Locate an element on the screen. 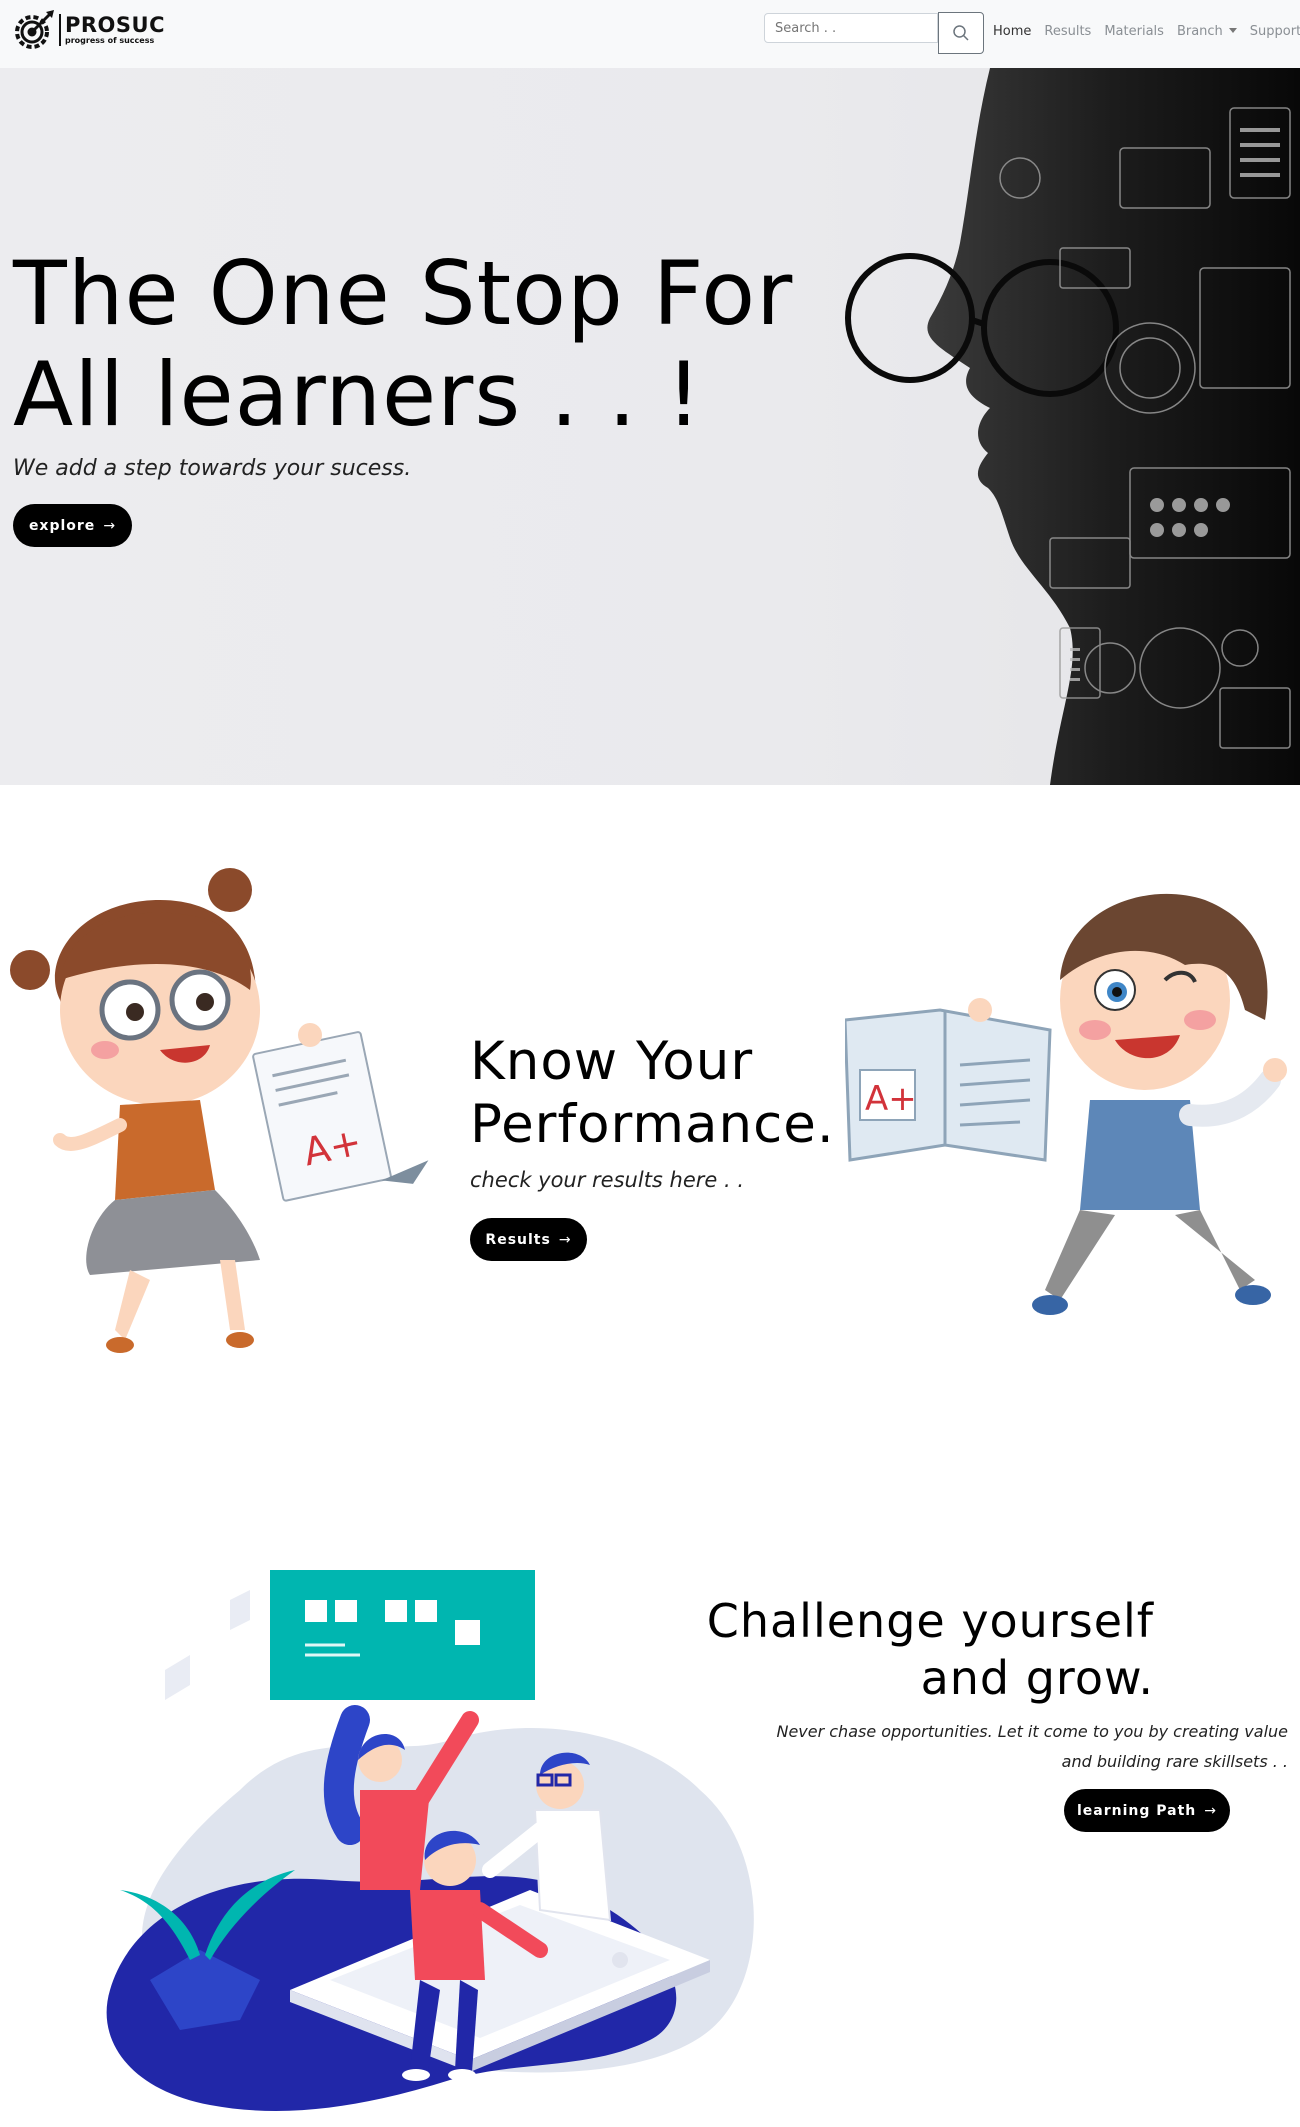  challenge-title: Challenge yourself and grow. is located at coordinates (930, 1650).